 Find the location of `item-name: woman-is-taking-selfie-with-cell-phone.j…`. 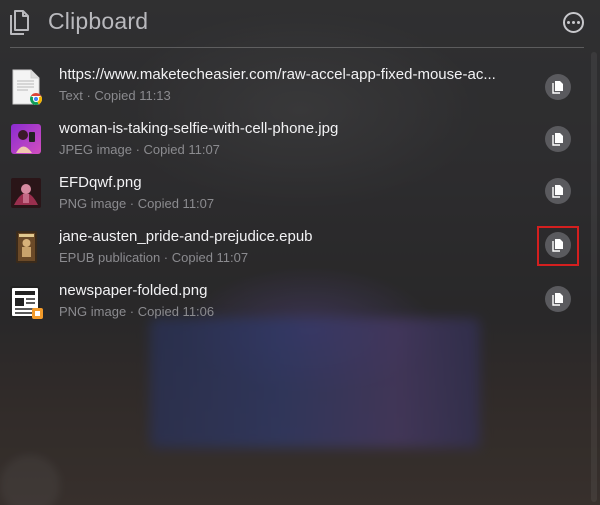

item-name: woman-is-taking-selfie-with-cell-phone.j… is located at coordinates (199, 128).